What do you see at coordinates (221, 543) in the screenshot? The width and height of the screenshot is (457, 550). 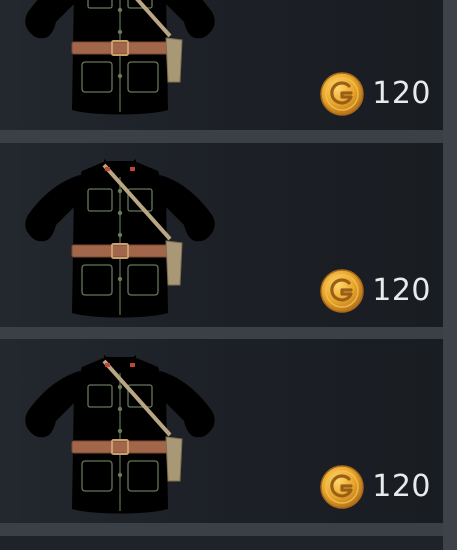 I see `shop-item` at bounding box center [221, 543].